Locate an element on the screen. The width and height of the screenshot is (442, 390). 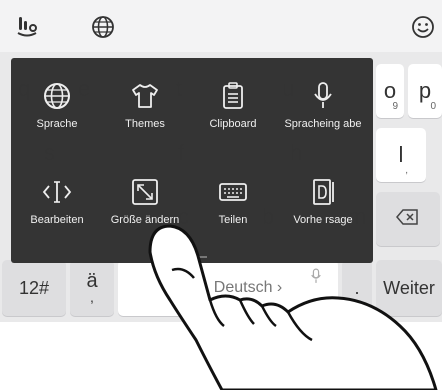
menu-item-label: Teilen is located at coordinates (233, 220).